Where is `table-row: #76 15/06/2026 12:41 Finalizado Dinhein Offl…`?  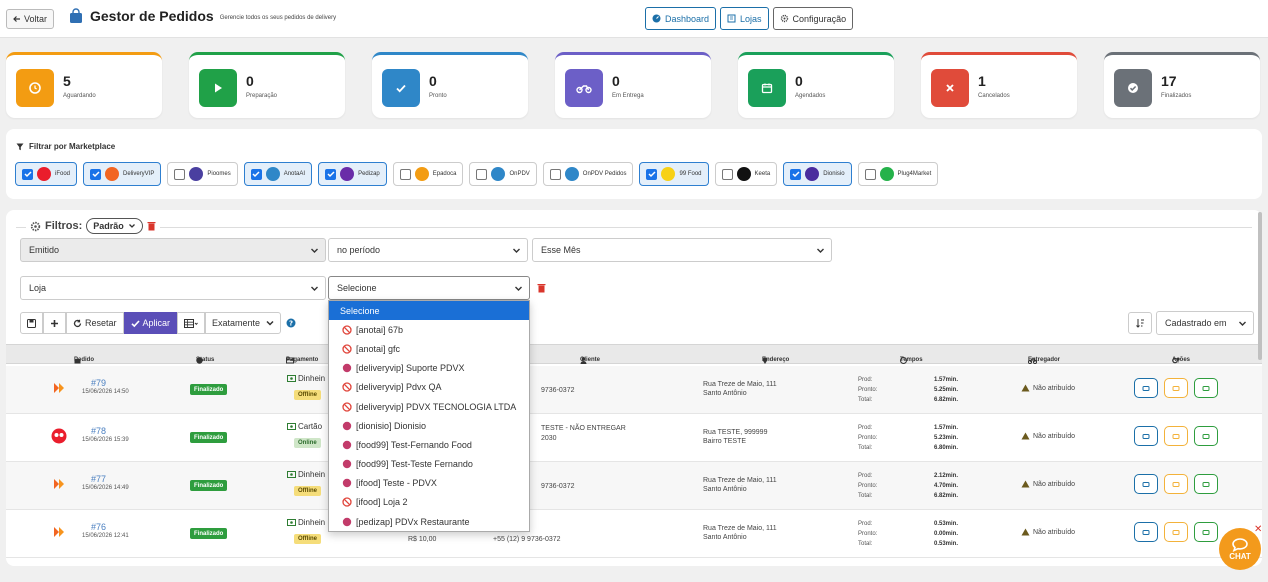 table-row: #76 15/06/2026 12:41 Finalizado Dinhein Offl… is located at coordinates (634, 534).